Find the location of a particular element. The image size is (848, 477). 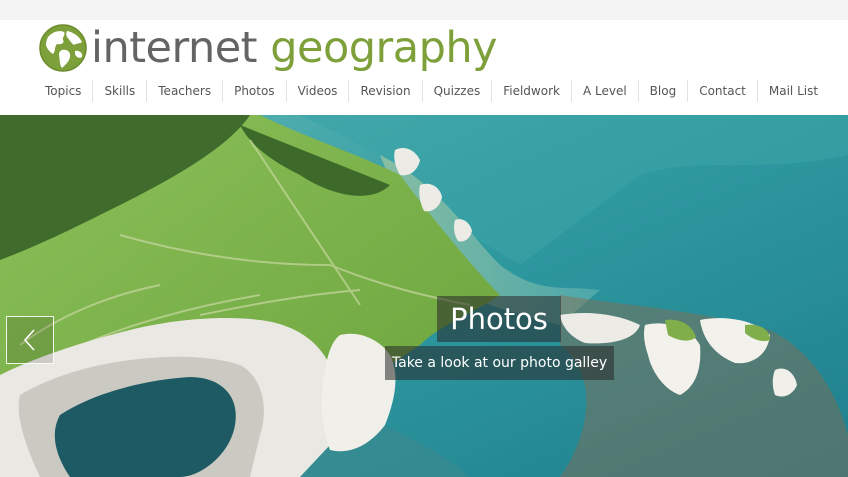

logo-word-internet: internet is located at coordinates (174, 48).